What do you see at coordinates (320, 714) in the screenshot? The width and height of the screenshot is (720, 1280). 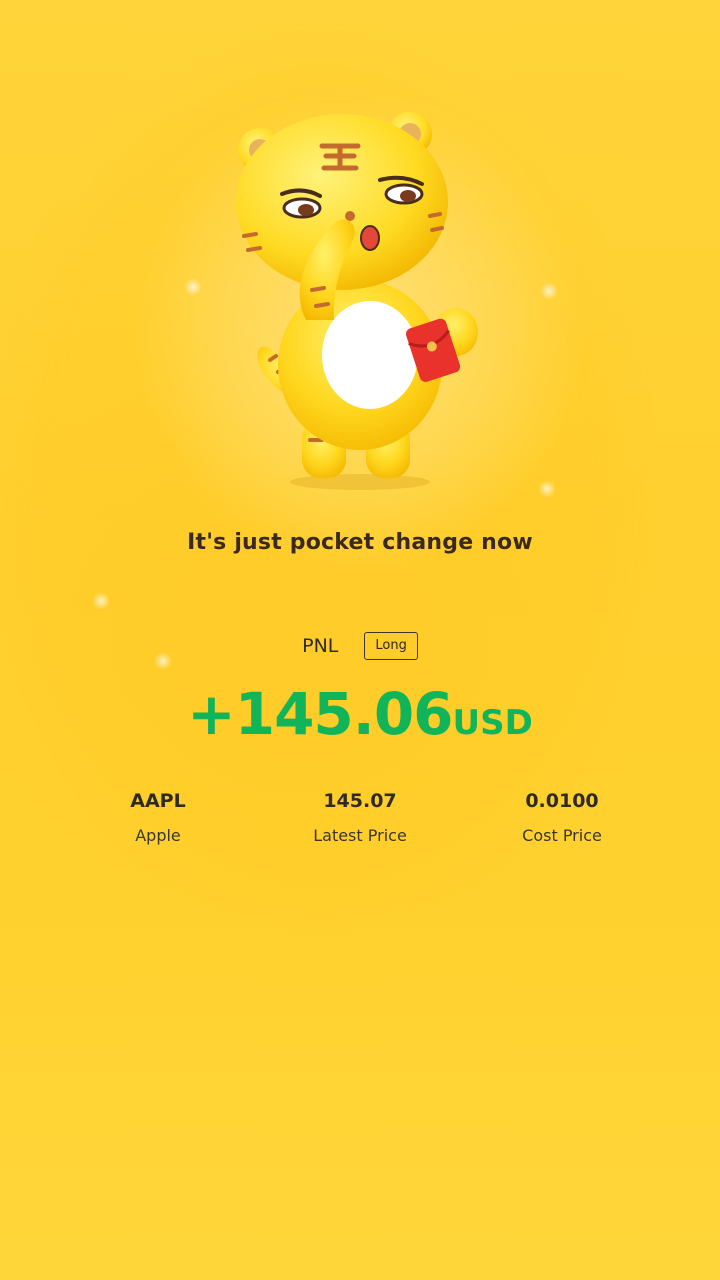 I see `pnl-amount-value: +145.06` at bounding box center [320, 714].